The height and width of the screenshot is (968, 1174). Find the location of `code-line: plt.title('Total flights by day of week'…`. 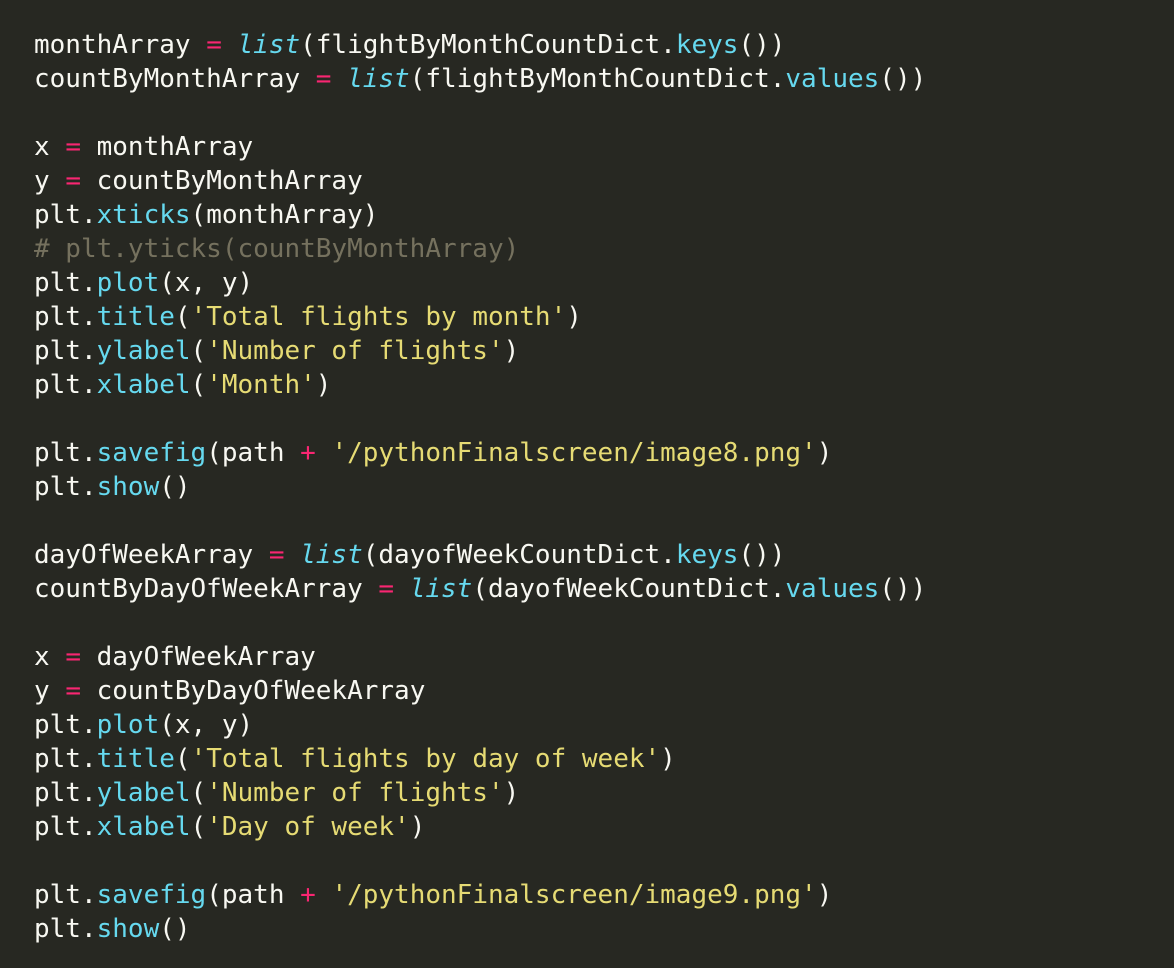

code-line: plt.title('Total flights by day of week'… is located at coordinates (480, 759).